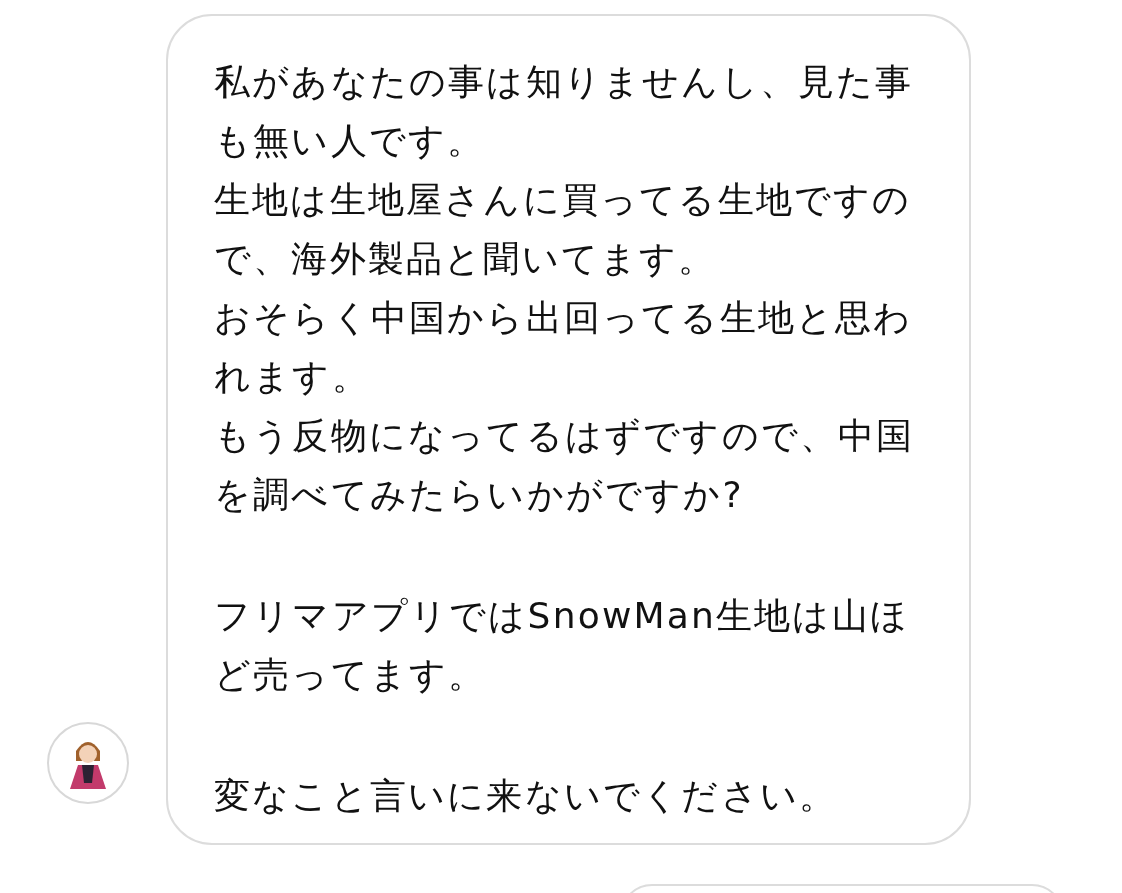 This screenshot has width=1122, height=893. I want to click on avatar-icon, so click(88, 763).